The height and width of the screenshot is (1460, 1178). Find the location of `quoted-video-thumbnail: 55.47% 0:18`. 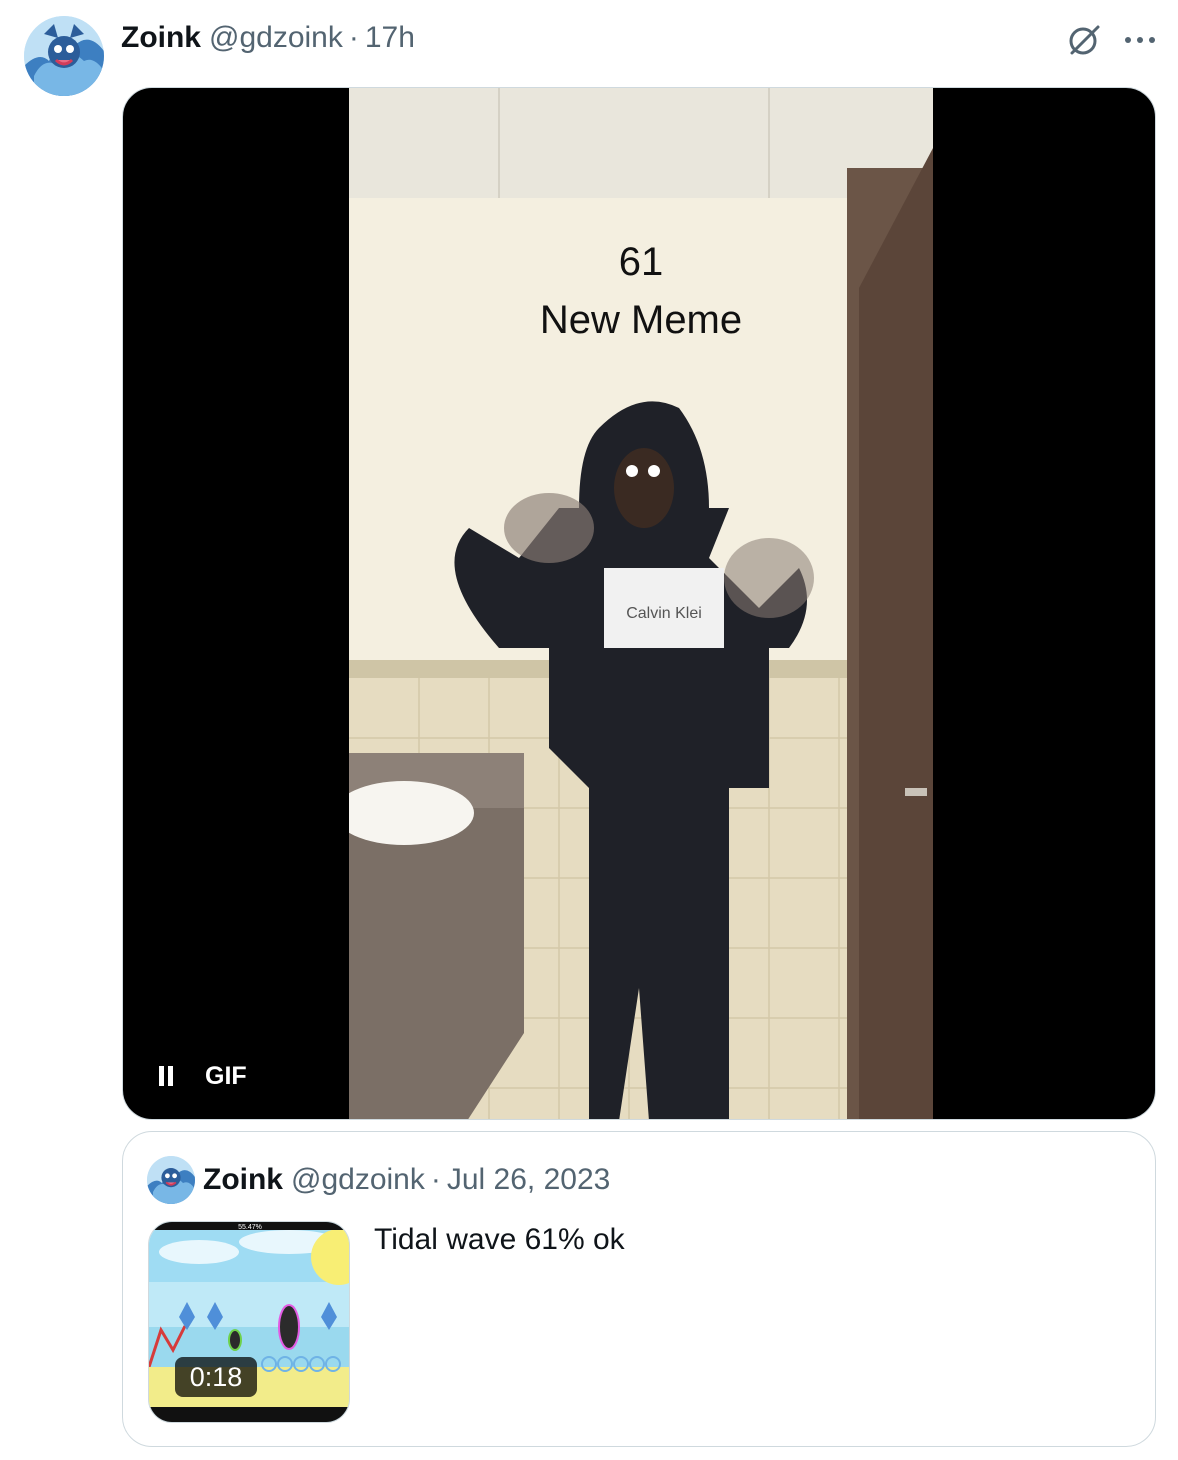

quoted-video-thumbnail: 55.47% 0:18 is located at coordinates (249, 1322).